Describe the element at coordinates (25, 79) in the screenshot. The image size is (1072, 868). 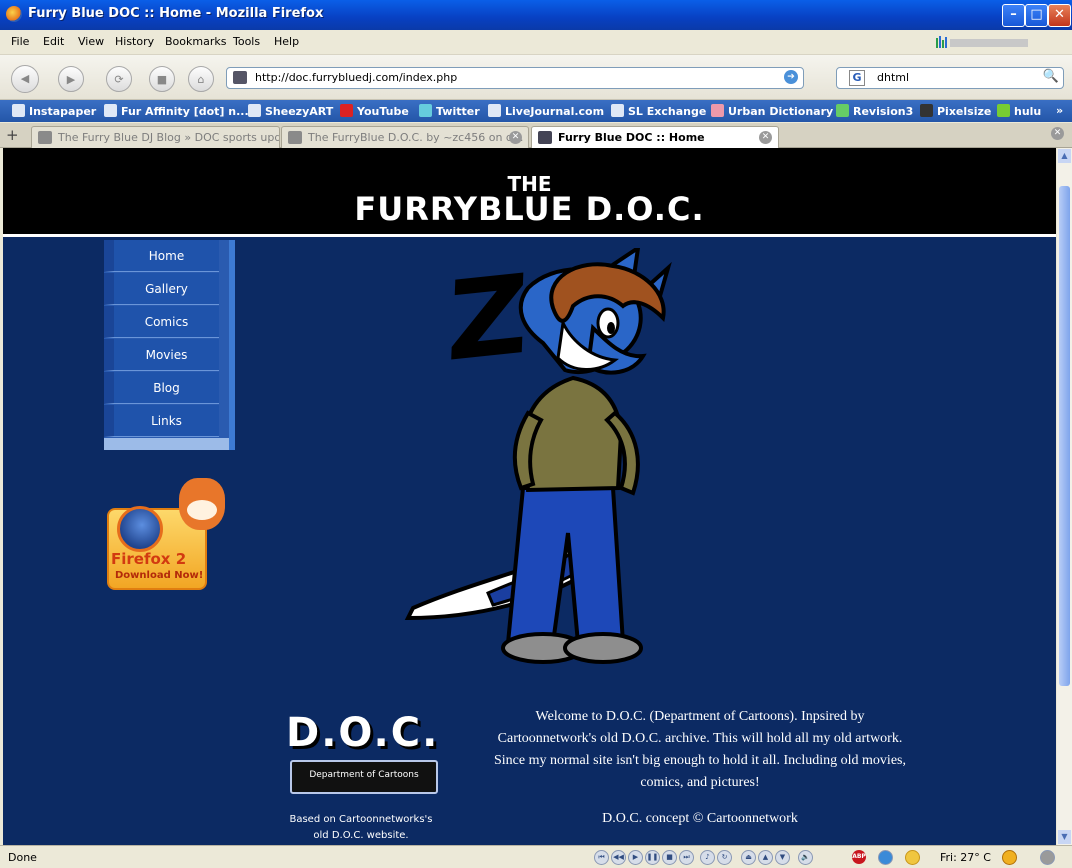
I see `back-icon: ◀` at that location.